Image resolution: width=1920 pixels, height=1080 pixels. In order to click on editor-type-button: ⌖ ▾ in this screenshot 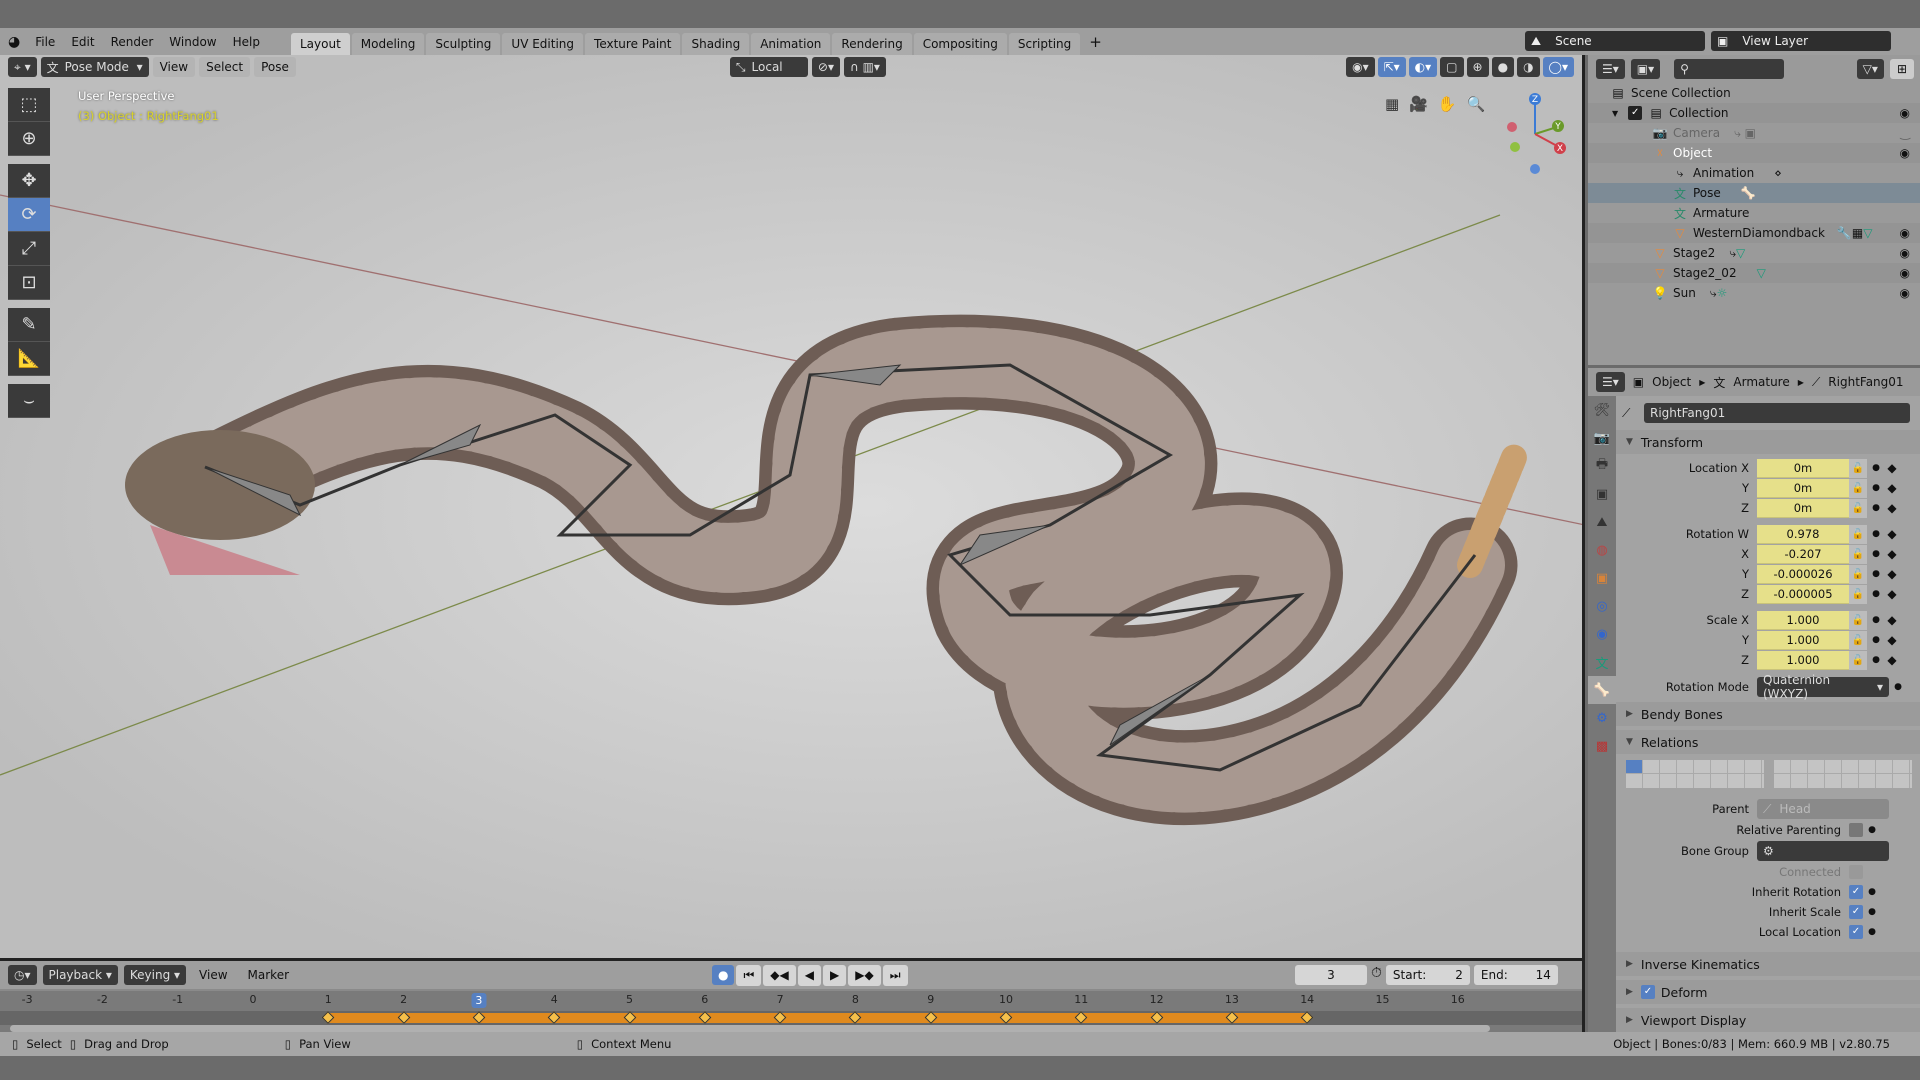, I will do `click(22, 67)`.